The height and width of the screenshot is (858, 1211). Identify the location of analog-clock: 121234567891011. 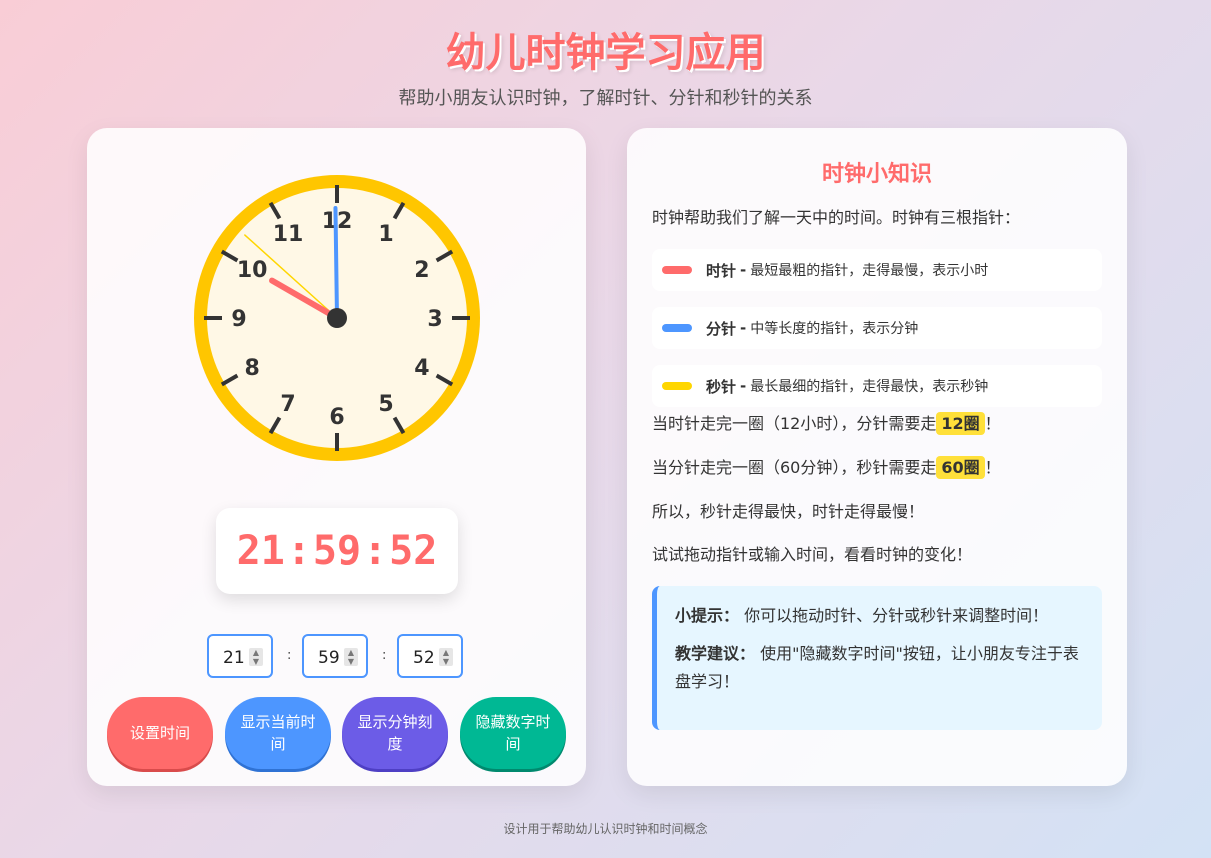
(337, 318).